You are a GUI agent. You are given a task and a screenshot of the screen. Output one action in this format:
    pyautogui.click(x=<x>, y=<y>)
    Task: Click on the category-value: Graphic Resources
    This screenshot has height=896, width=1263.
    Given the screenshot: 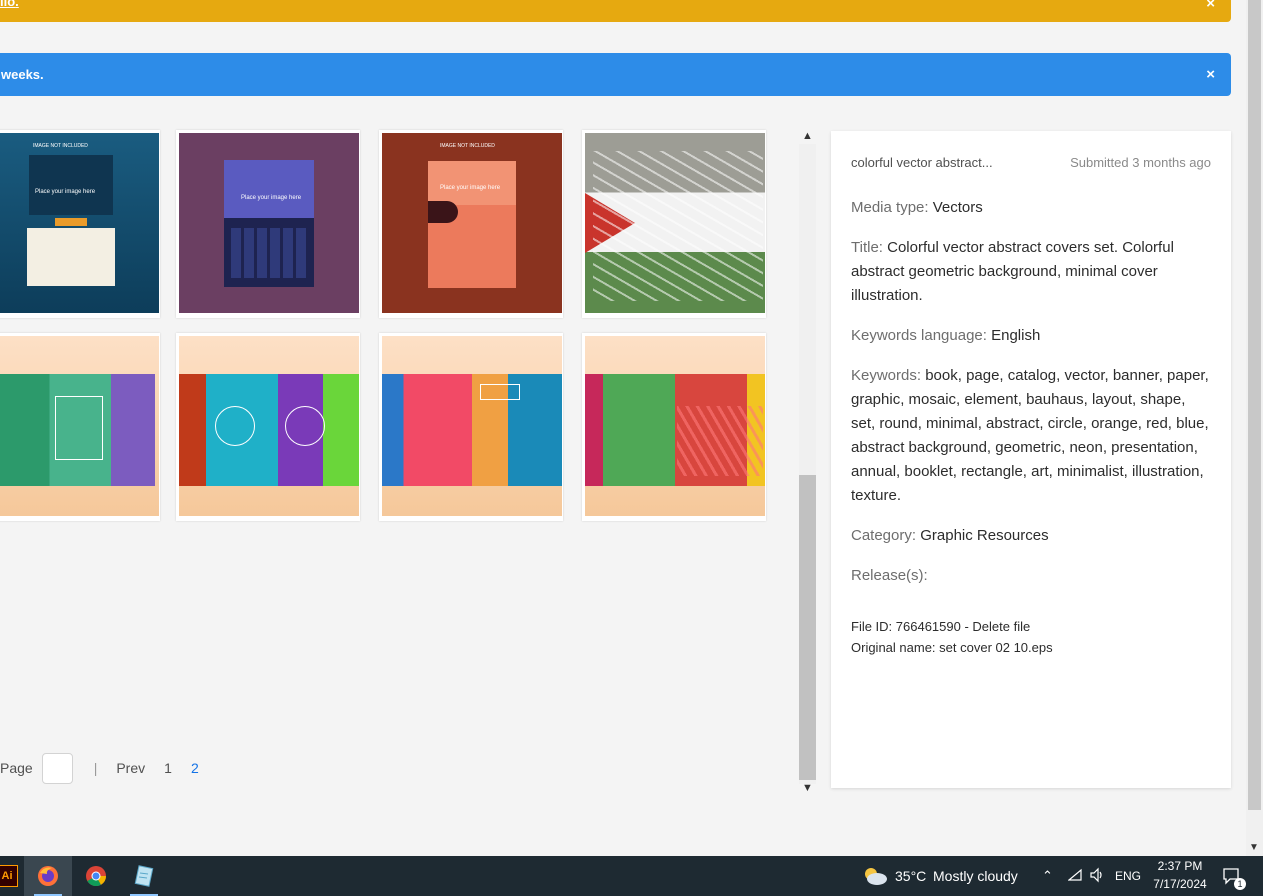 What is the action you would take?
    pyautogui.click(x=984, y=535)
    